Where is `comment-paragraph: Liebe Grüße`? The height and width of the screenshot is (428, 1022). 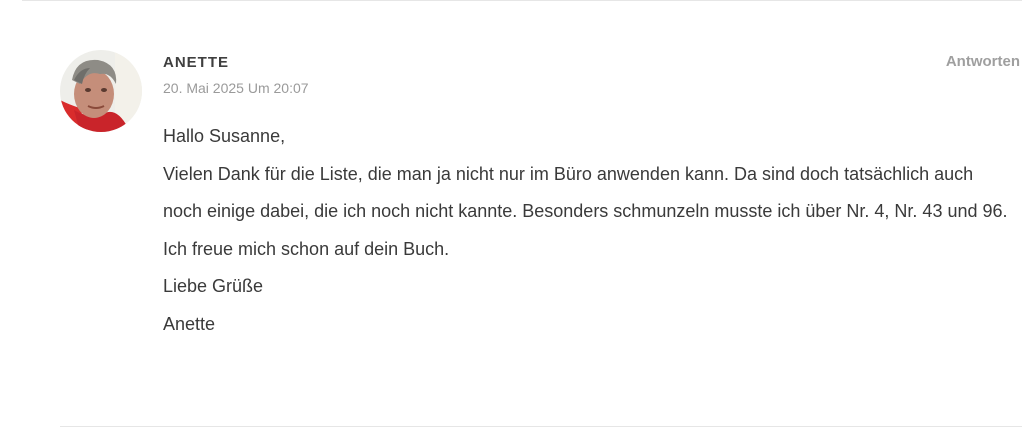
comment-paragraph: Liebe Grüße is located at coordinates (213, 286).